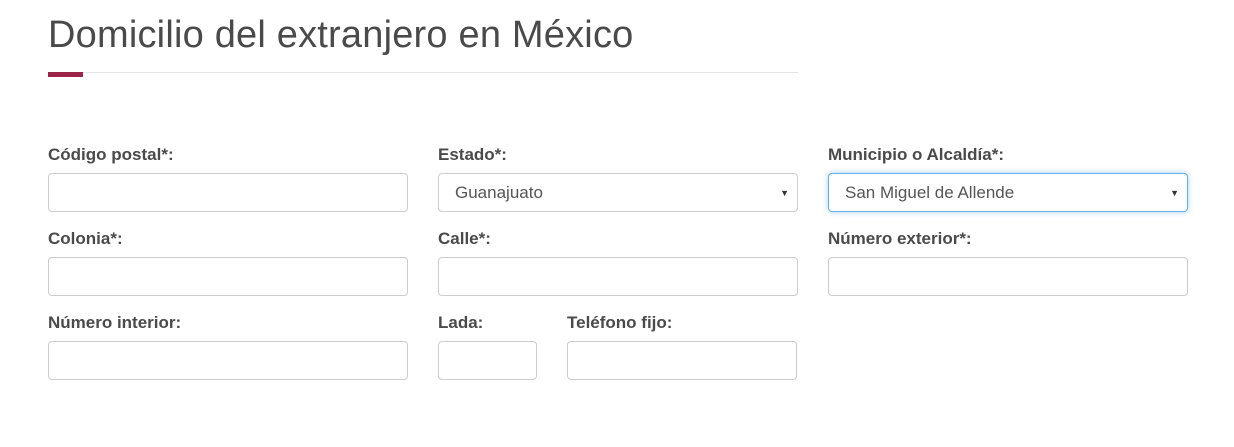  I want to click on telefono-fijo-label: Teléfono fijo:, so click(620, 322).